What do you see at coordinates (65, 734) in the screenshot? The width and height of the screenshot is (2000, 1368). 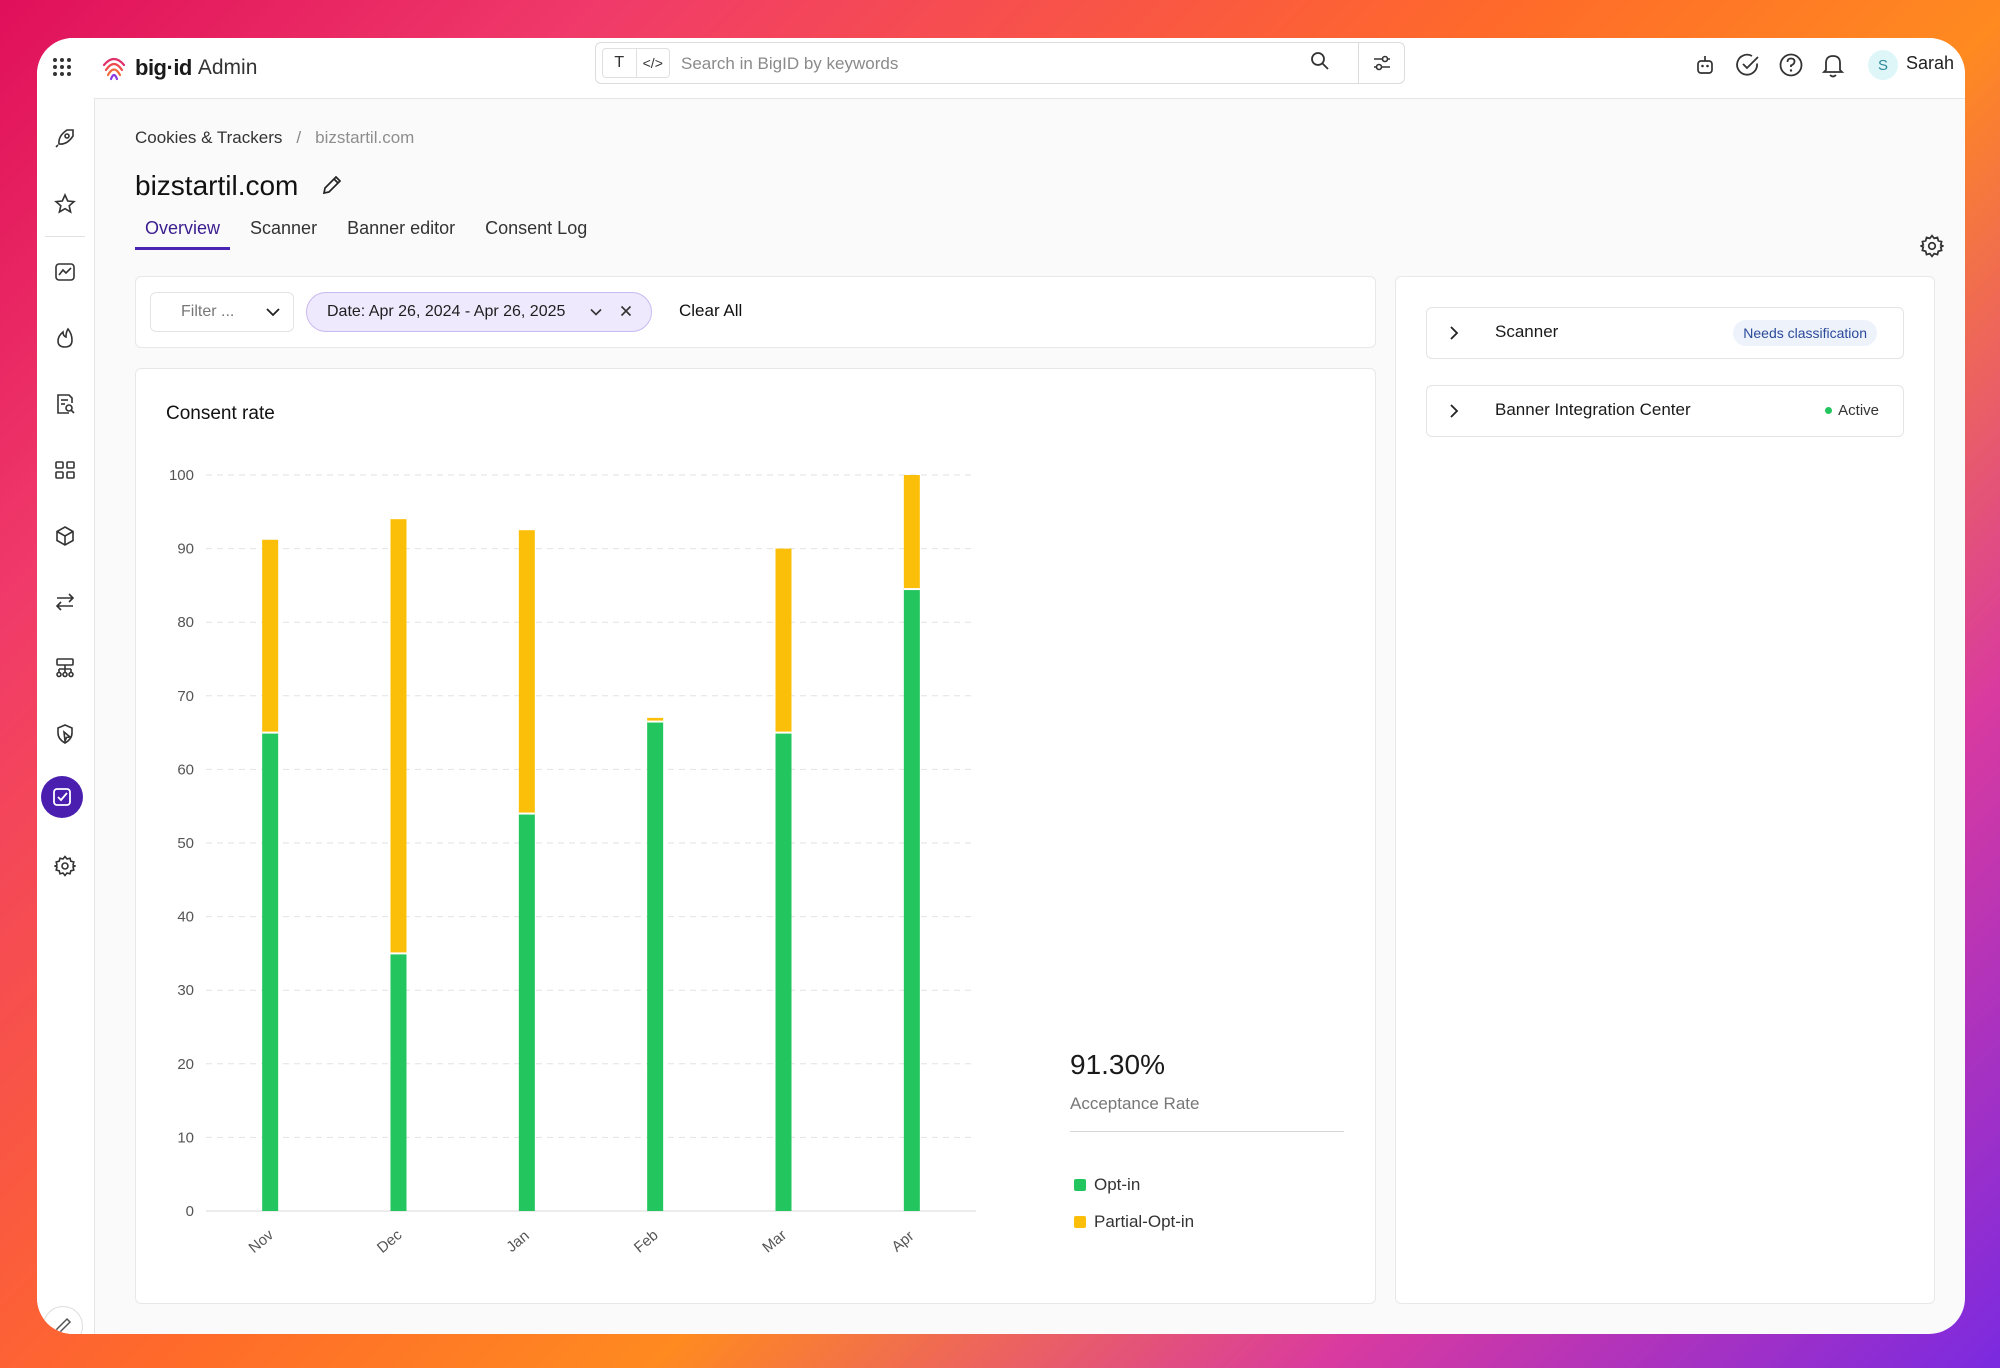 I see `shield-cursor-icon` at bounding box center [65, 734].